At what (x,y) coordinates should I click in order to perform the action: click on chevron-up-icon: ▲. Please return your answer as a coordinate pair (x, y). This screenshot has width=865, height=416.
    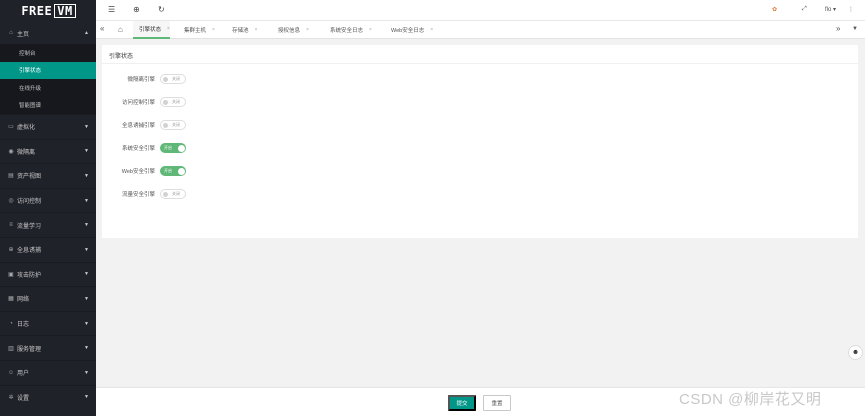
    Looking at the image, I should click on (86, 33).